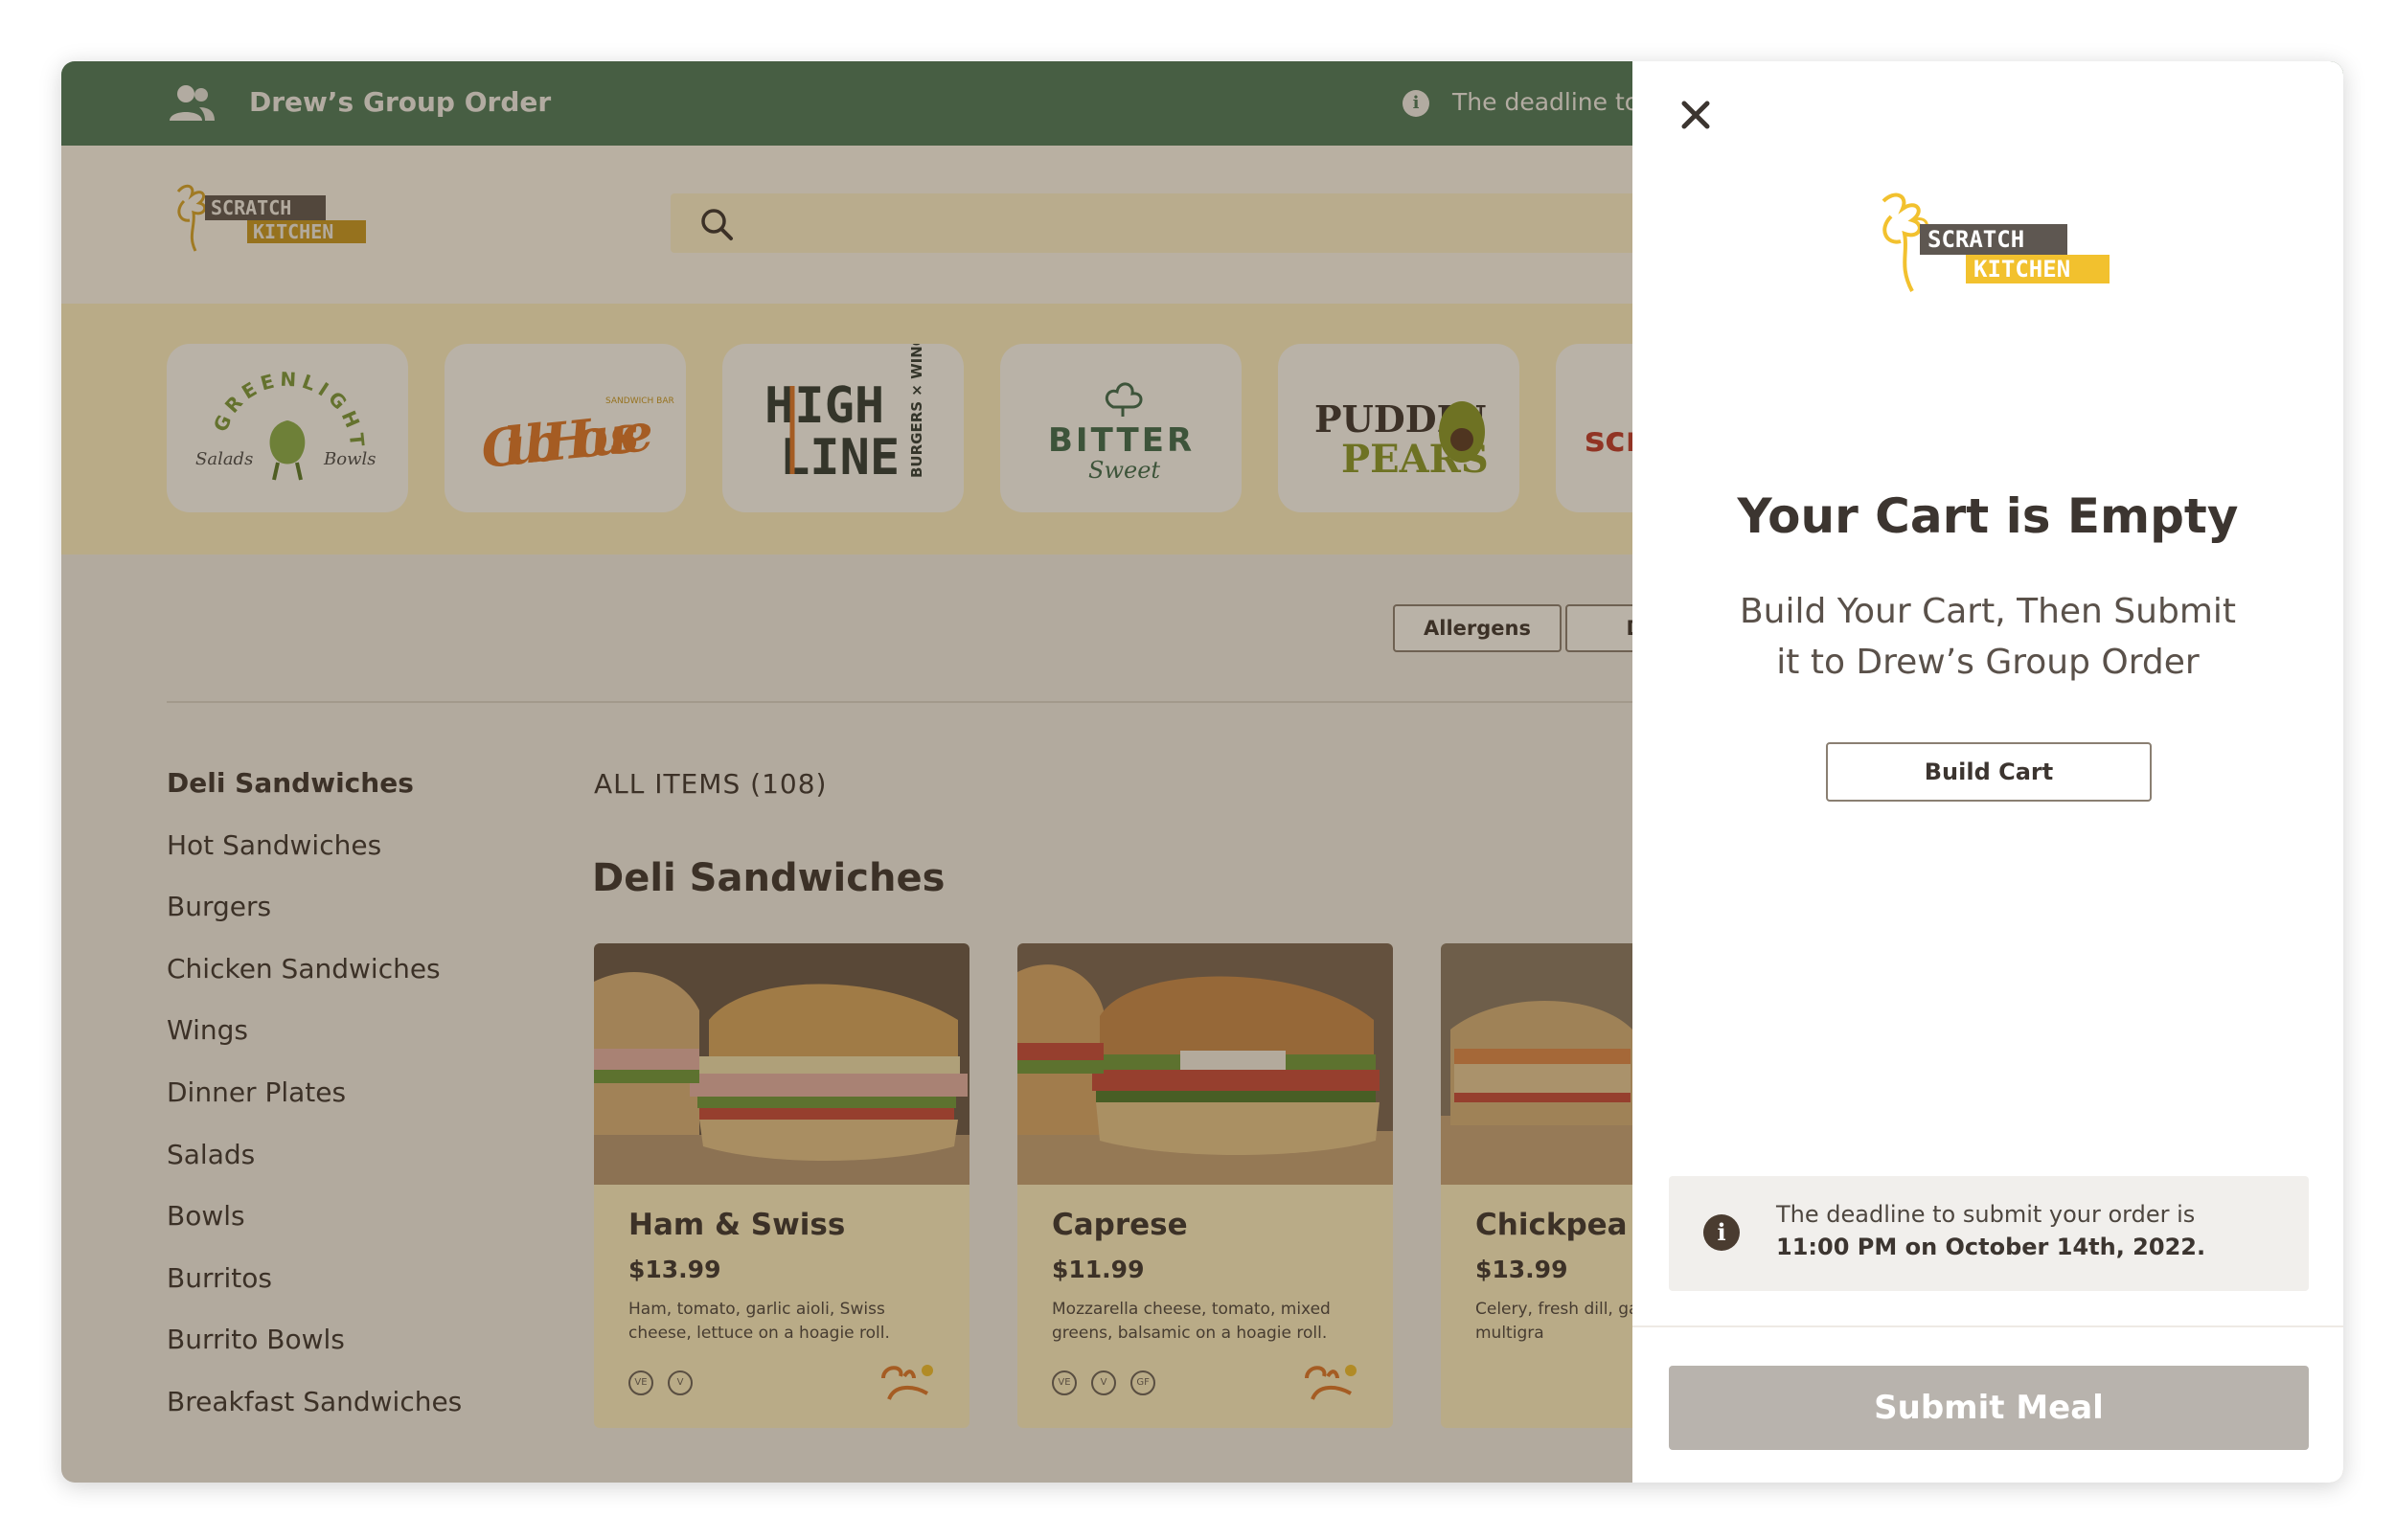 The image size is (2395, 1540). What do you see at coordinates (1988, 1326) in the screenshot?
I see `divider` at bounding box center [1988, 1326].